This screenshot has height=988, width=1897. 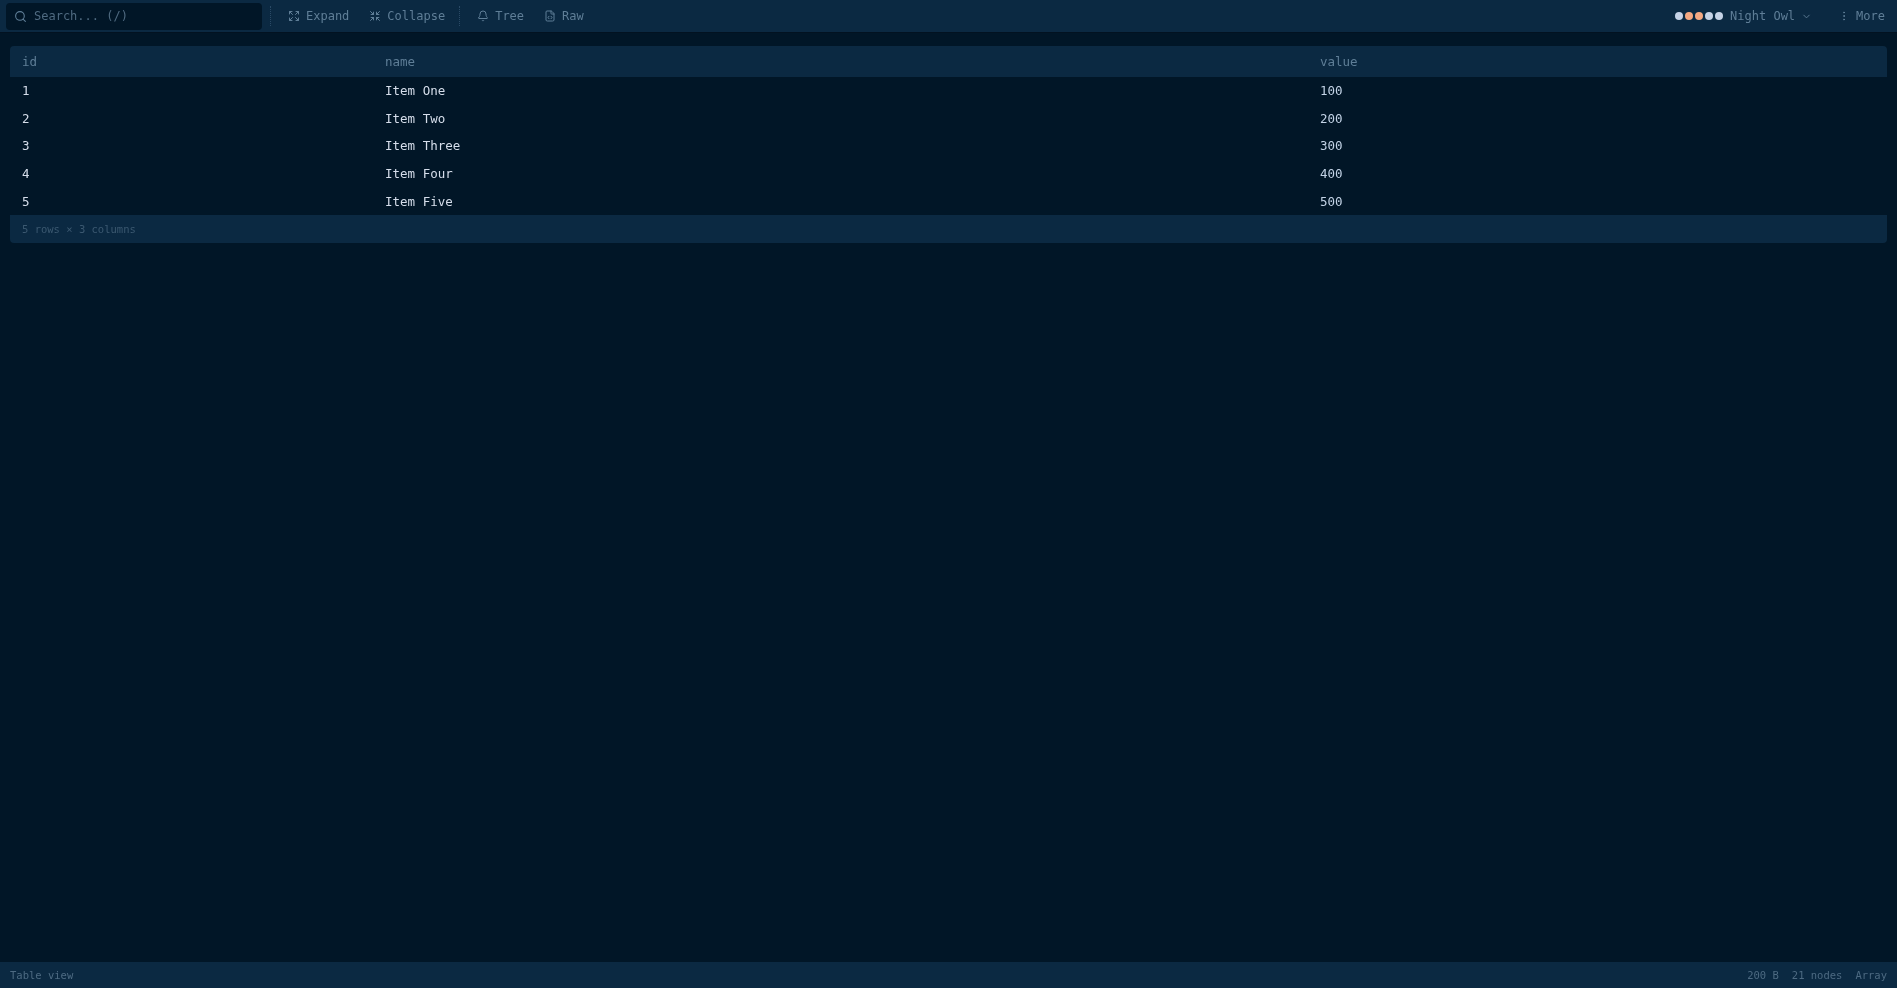 I want to click on table-cell-text: 100, so click(x=1331, y=91).